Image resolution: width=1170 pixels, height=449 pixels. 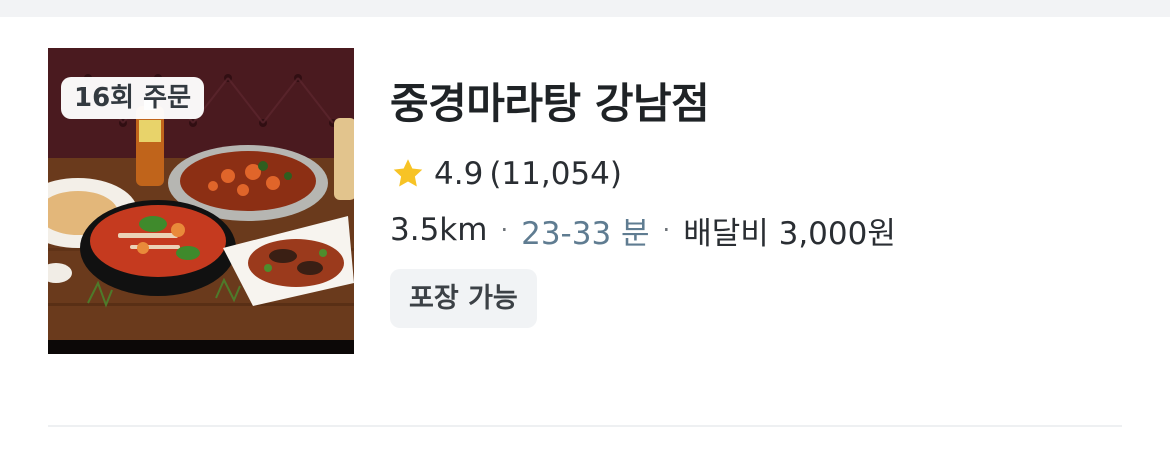 What do you see at coordinates (585, 8) in the screenshot?
I see `top-strip` at bounding box center [585, 8].